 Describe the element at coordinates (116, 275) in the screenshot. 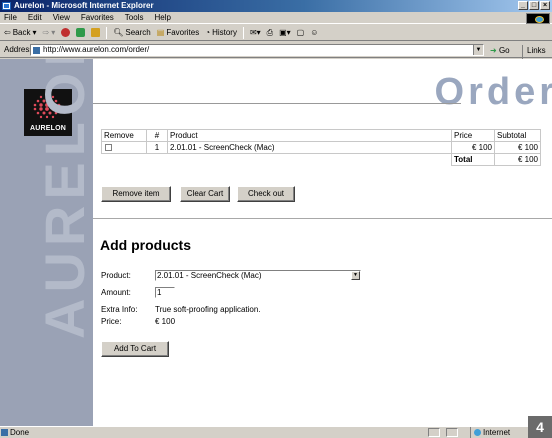

I see `product-label: Product:` at that location.